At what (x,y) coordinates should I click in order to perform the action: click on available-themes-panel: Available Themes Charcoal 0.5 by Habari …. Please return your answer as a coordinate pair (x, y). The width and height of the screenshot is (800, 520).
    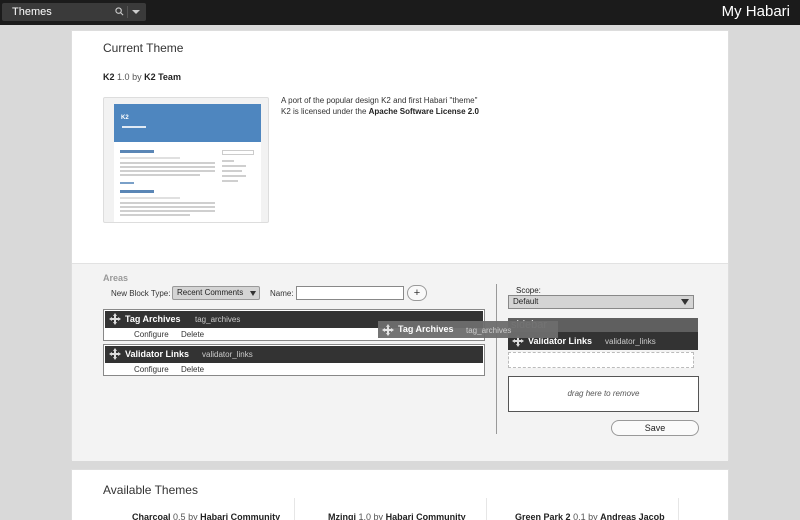
    Looking at the image, I should click on (400, 494).